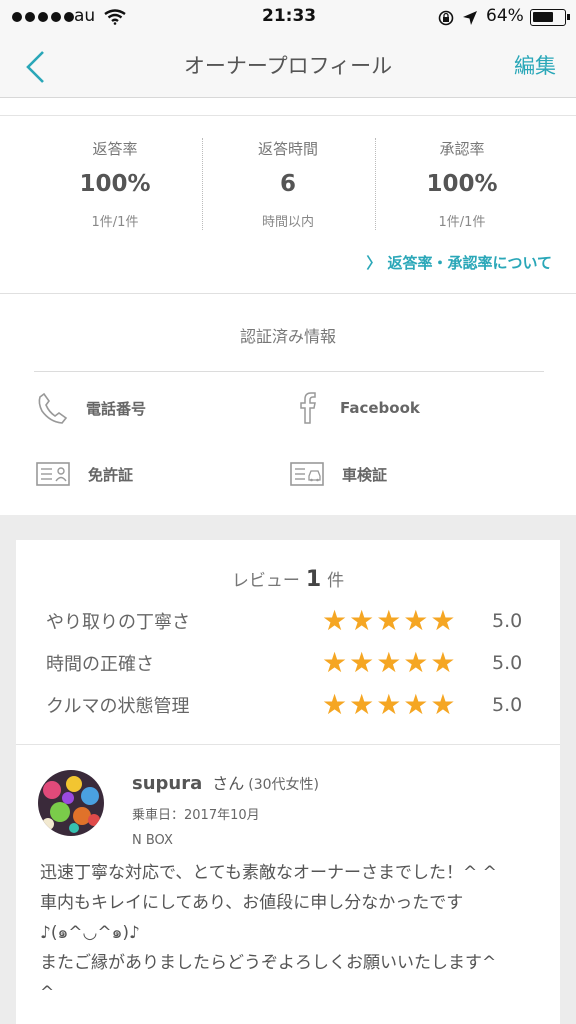 Image resolution: width=576 pixels, height=1024 pixels. I want to click on verified-label: 電話番号, so click(116, 408).